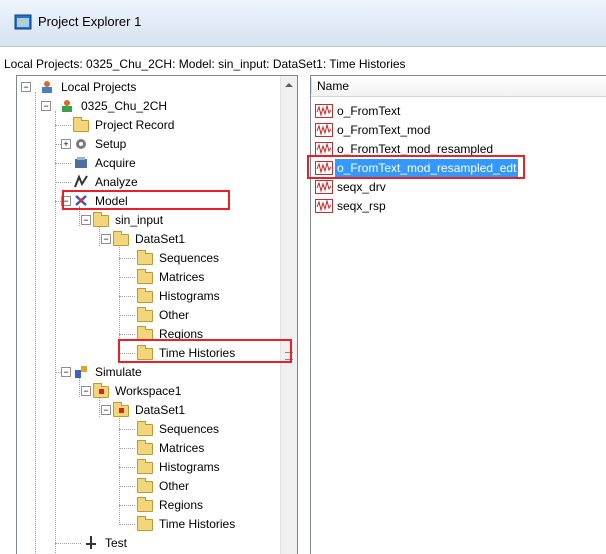  What do you see at coordinates (115, 163) in the screenshot?
I see `tree-label: Acquire` at bounding box center [115, 163].